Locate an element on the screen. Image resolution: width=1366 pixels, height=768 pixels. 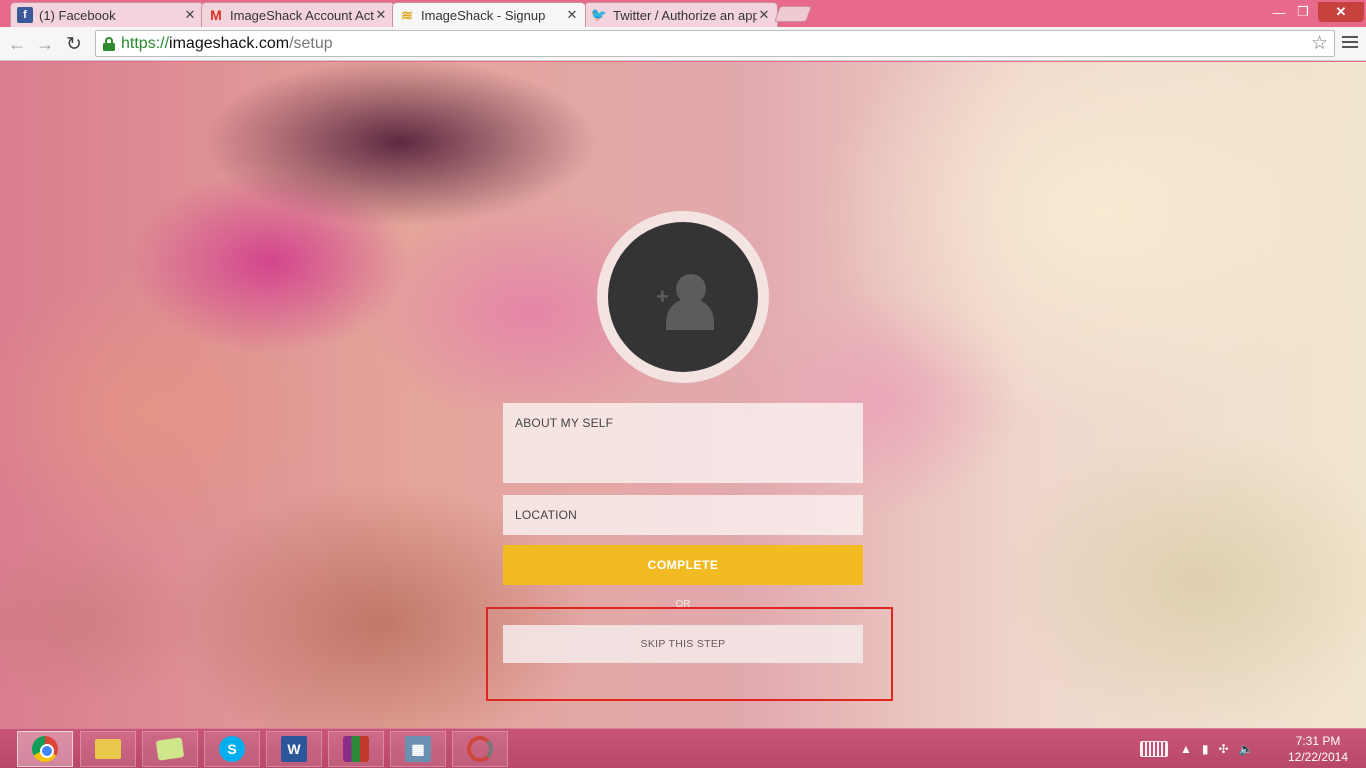
location-field: LOCATION is located at coordinates (683, 515).